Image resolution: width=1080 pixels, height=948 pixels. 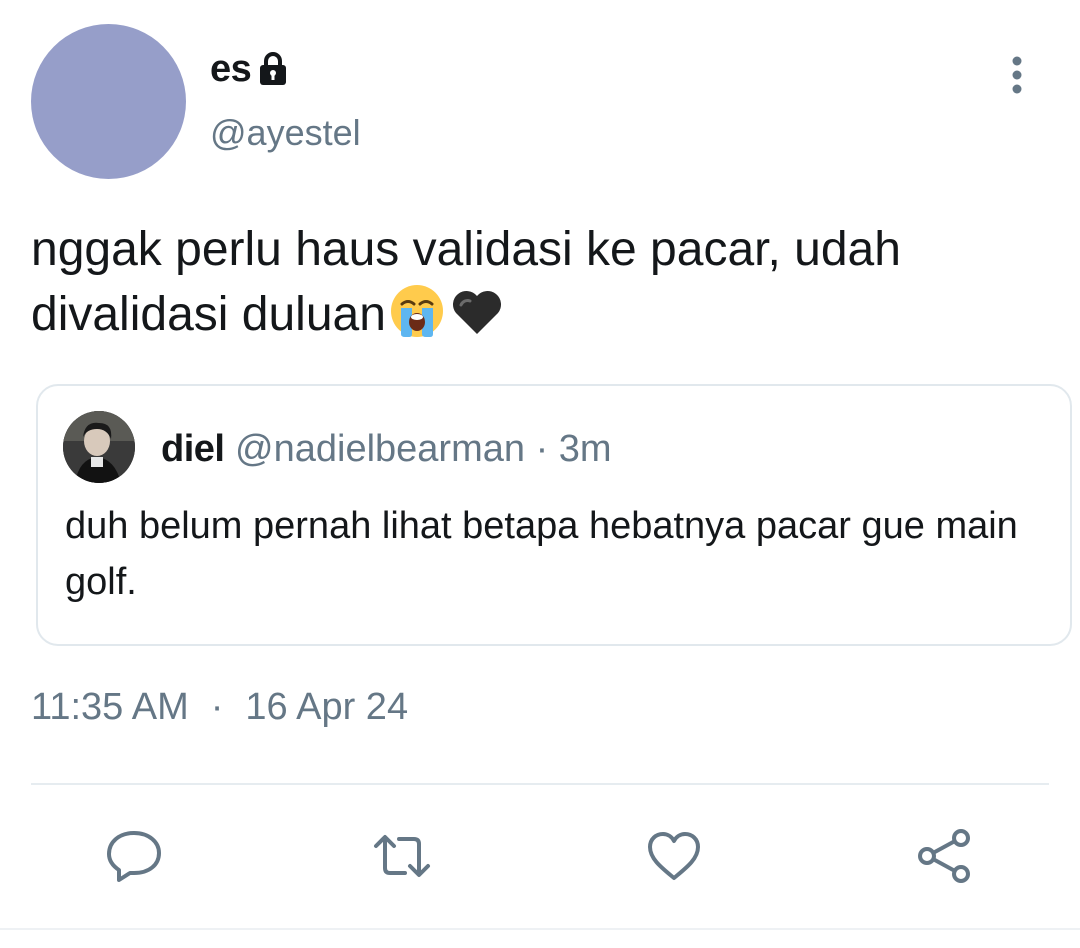 I want to click on quoted-display-name: diel, so click(x=193, y=449).